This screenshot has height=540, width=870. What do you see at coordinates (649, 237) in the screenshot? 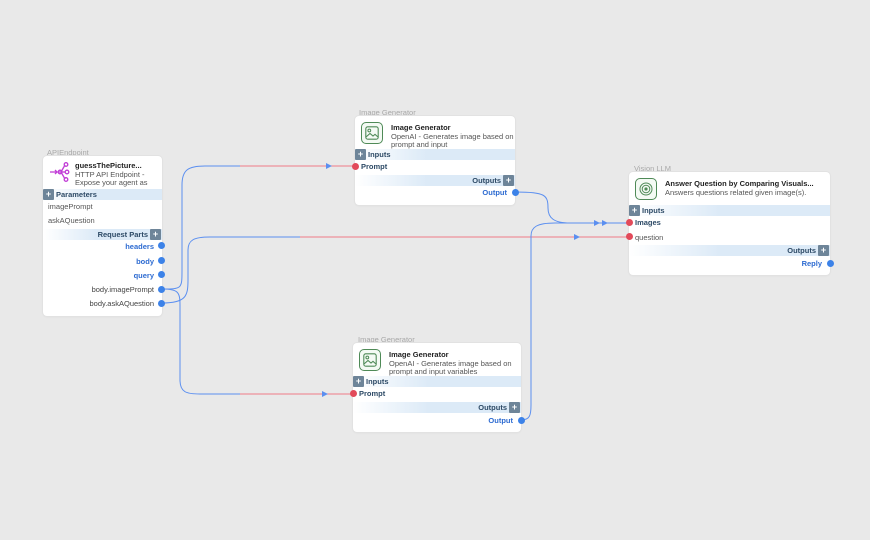
I see `question-input-label: question` at bounding box center [649, 237].